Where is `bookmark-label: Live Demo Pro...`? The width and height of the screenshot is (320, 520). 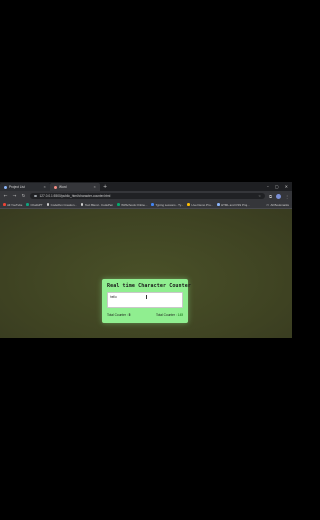
bookmark-label: Live Demo Pro... is located at coordinates (202, 204).